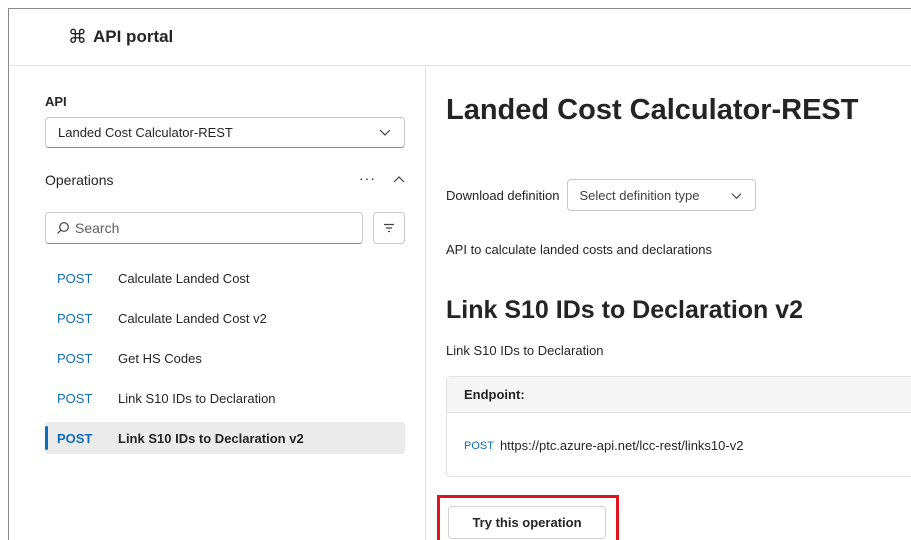  Describe the element at coordinates (145, 132) in the screenshot. I see `api-select-value: Landed Cost Calculator-REST` at that location.